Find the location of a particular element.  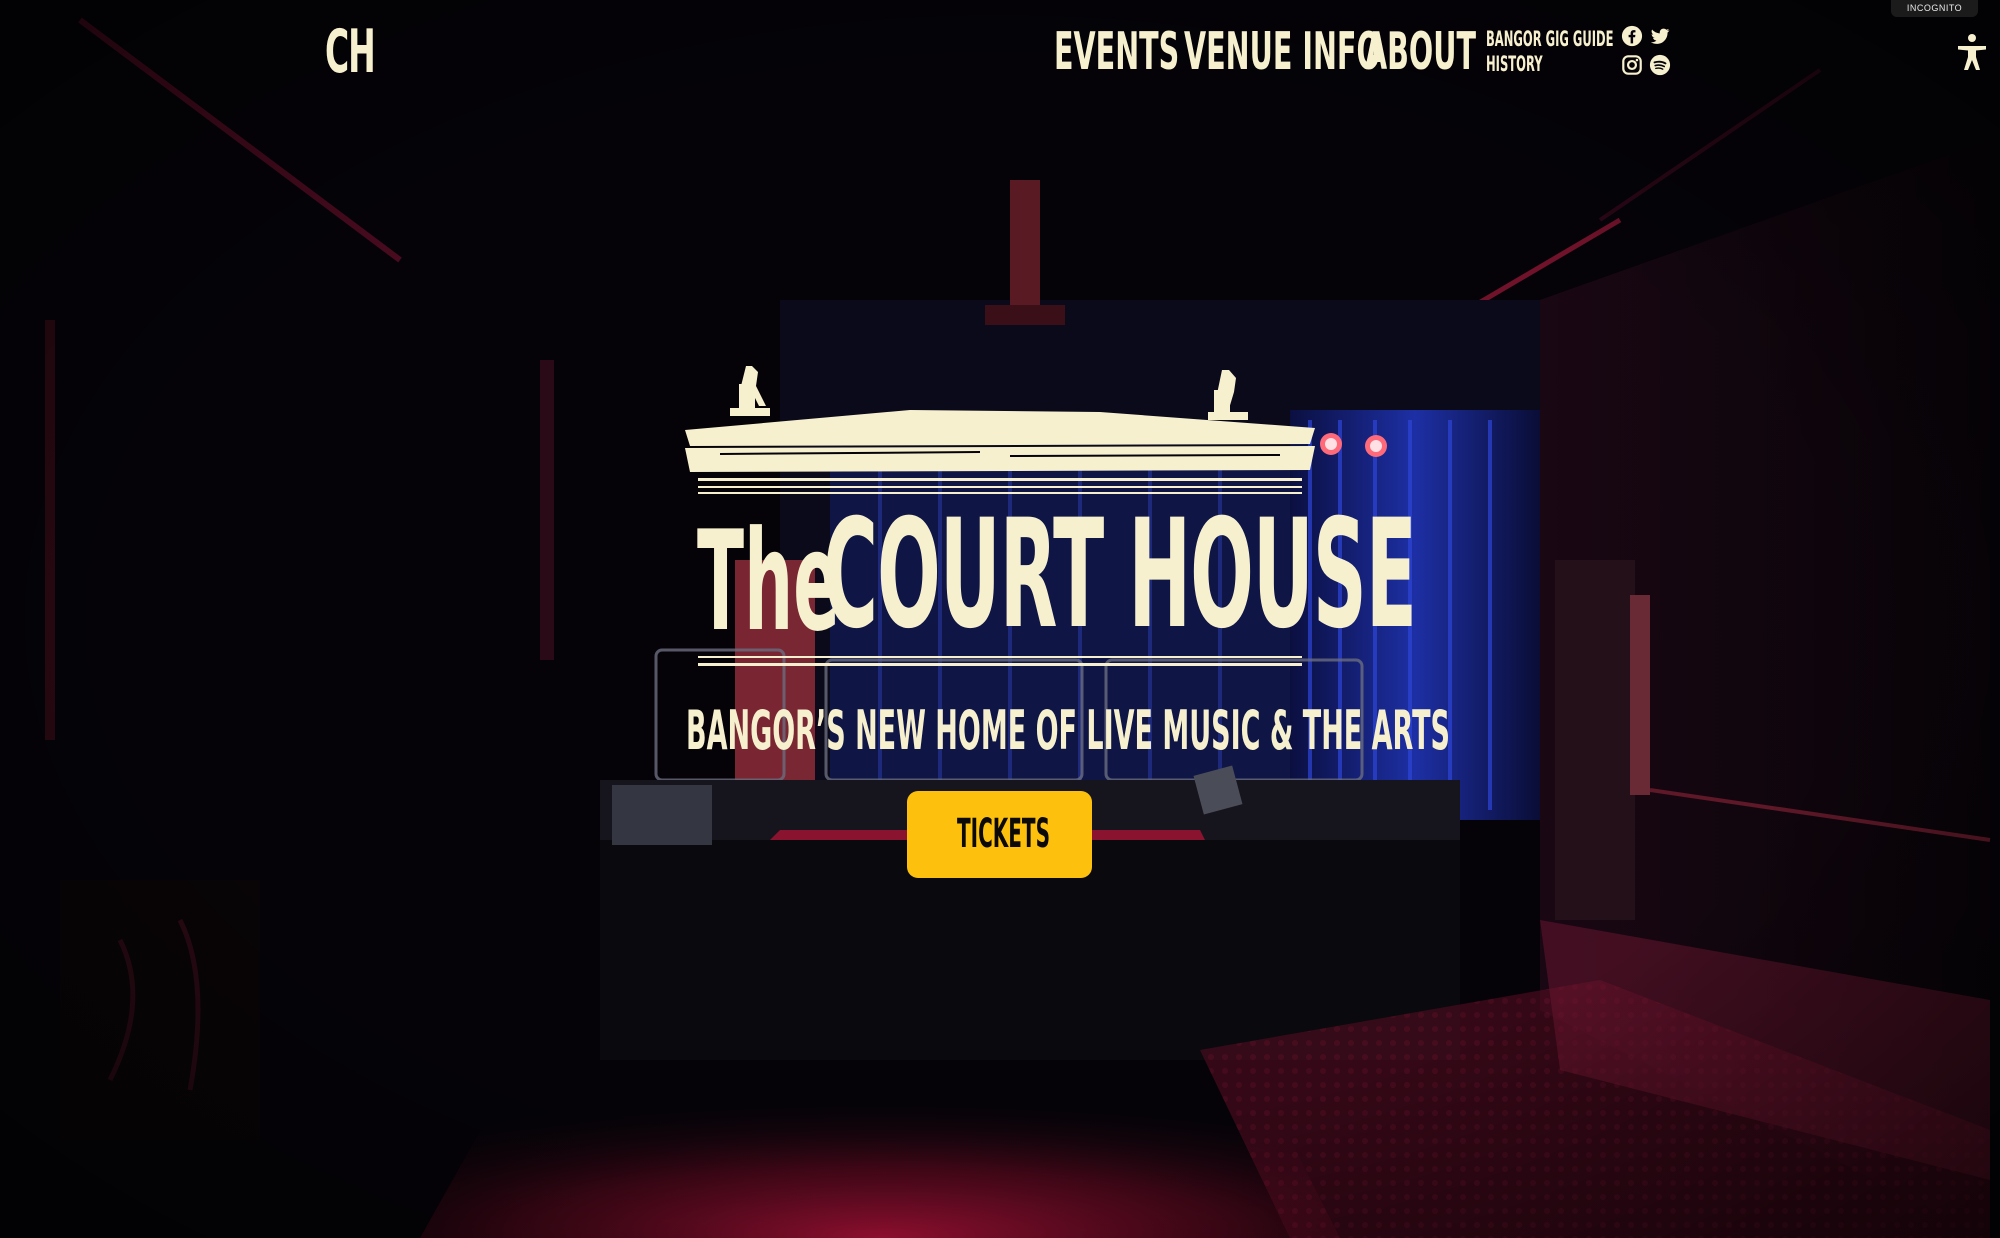

tickets-button: TICKETS is located at coordinates (999, 834).